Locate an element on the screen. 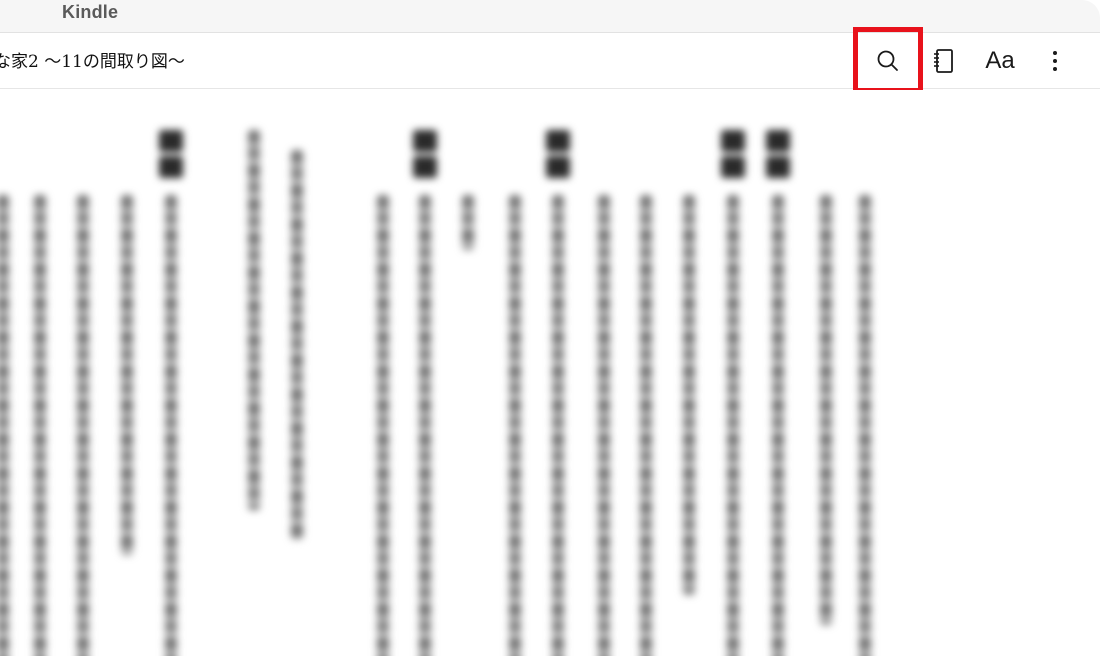 Image resolution: width=1100 pixels, height=656 pixels. title-bar: Kindle is located at coordinates (550, 16).